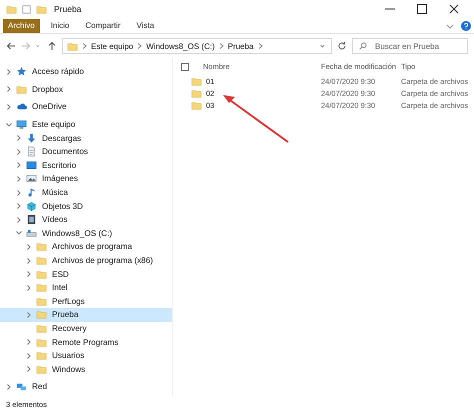  I want to click on tree-item: ESD, so click(86, 274).